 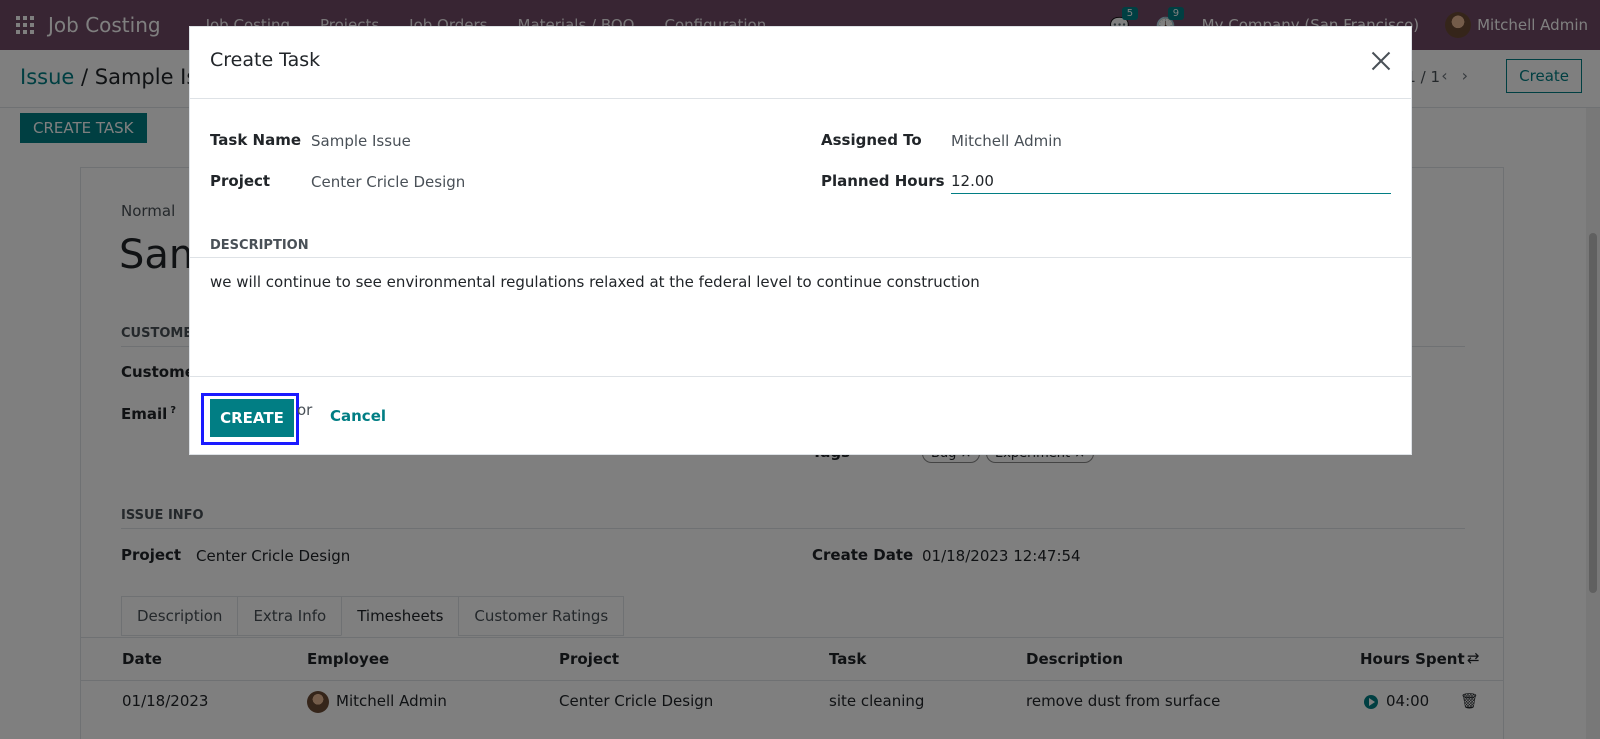 I want to click on close-icon, so click(x=1381, y=61).